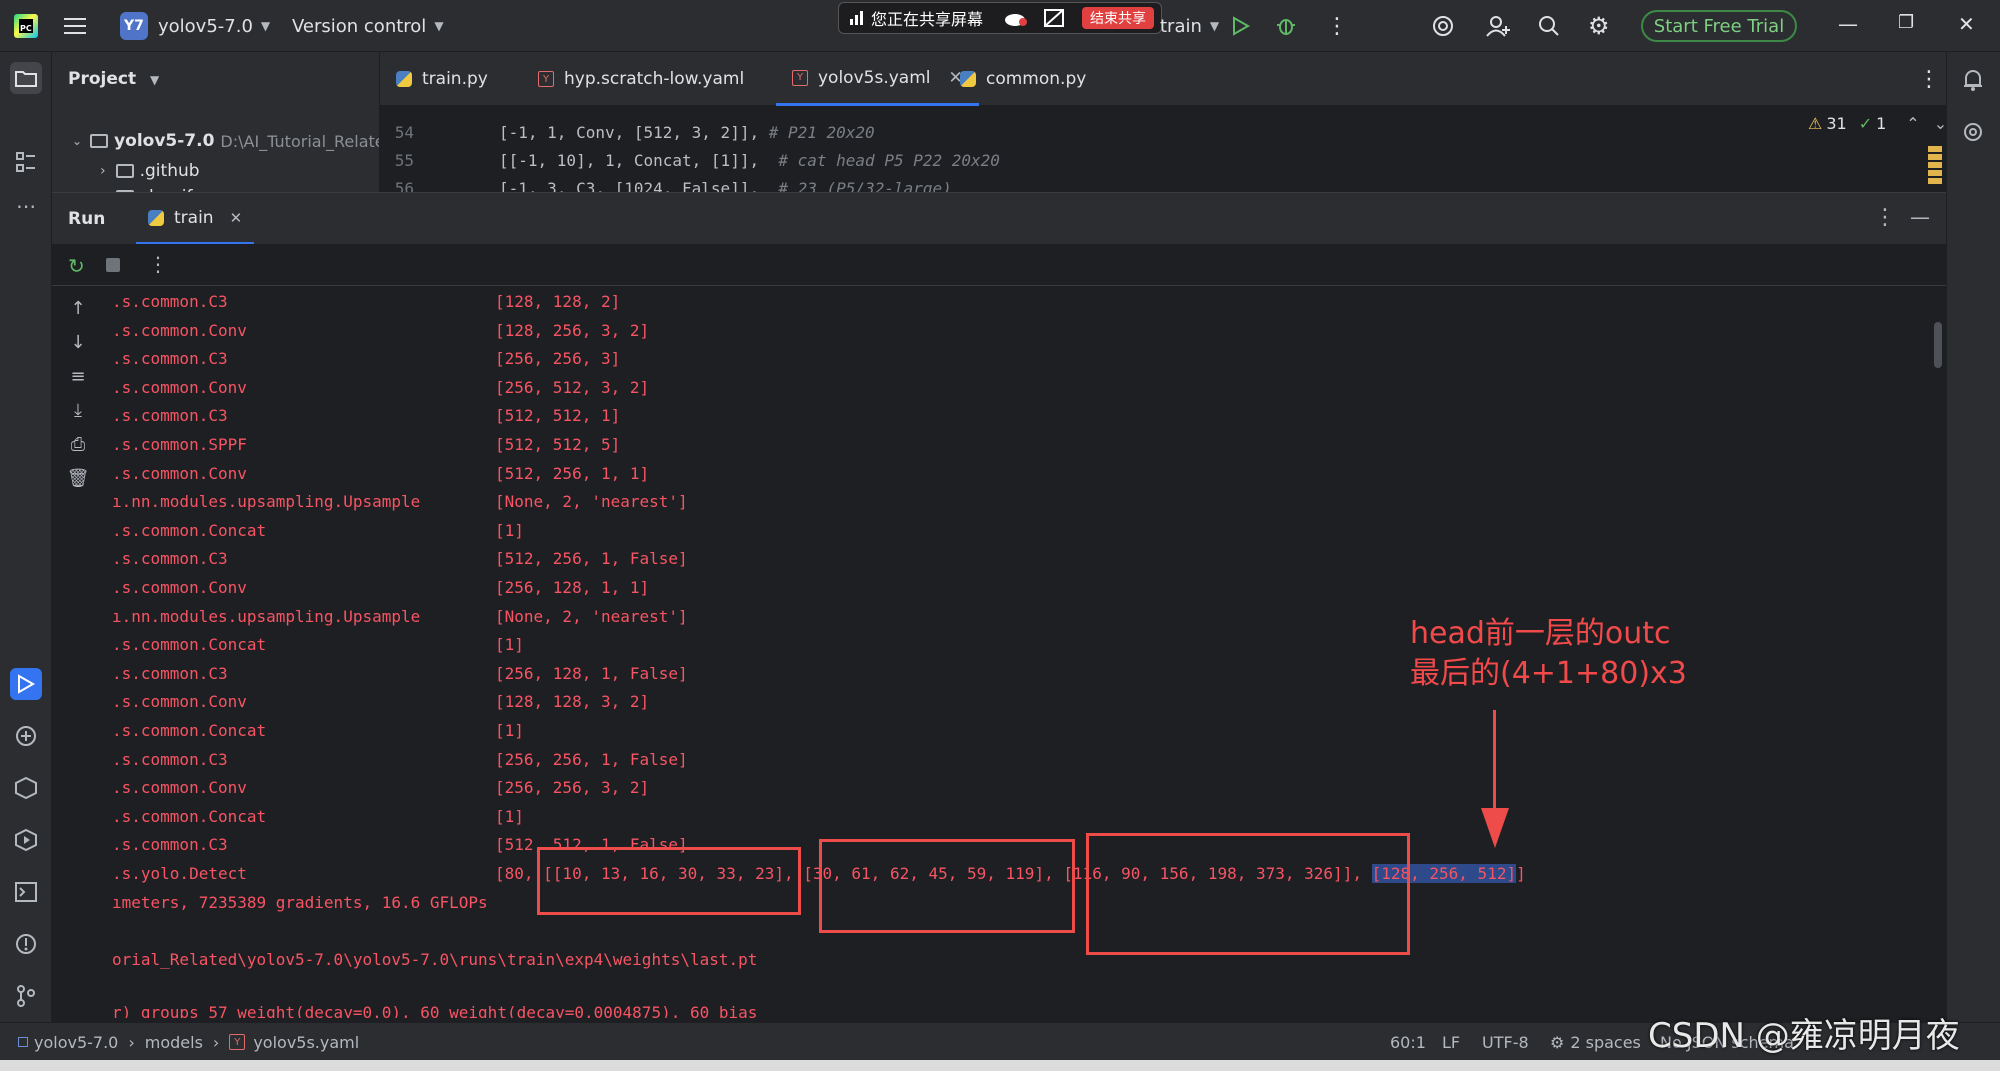 The width and height of the screenshot is (2000, 1071). What do you see at coordinates (1241, 26) in the screenshot?
I see `run-icon` at bounding box center [1241, 26].